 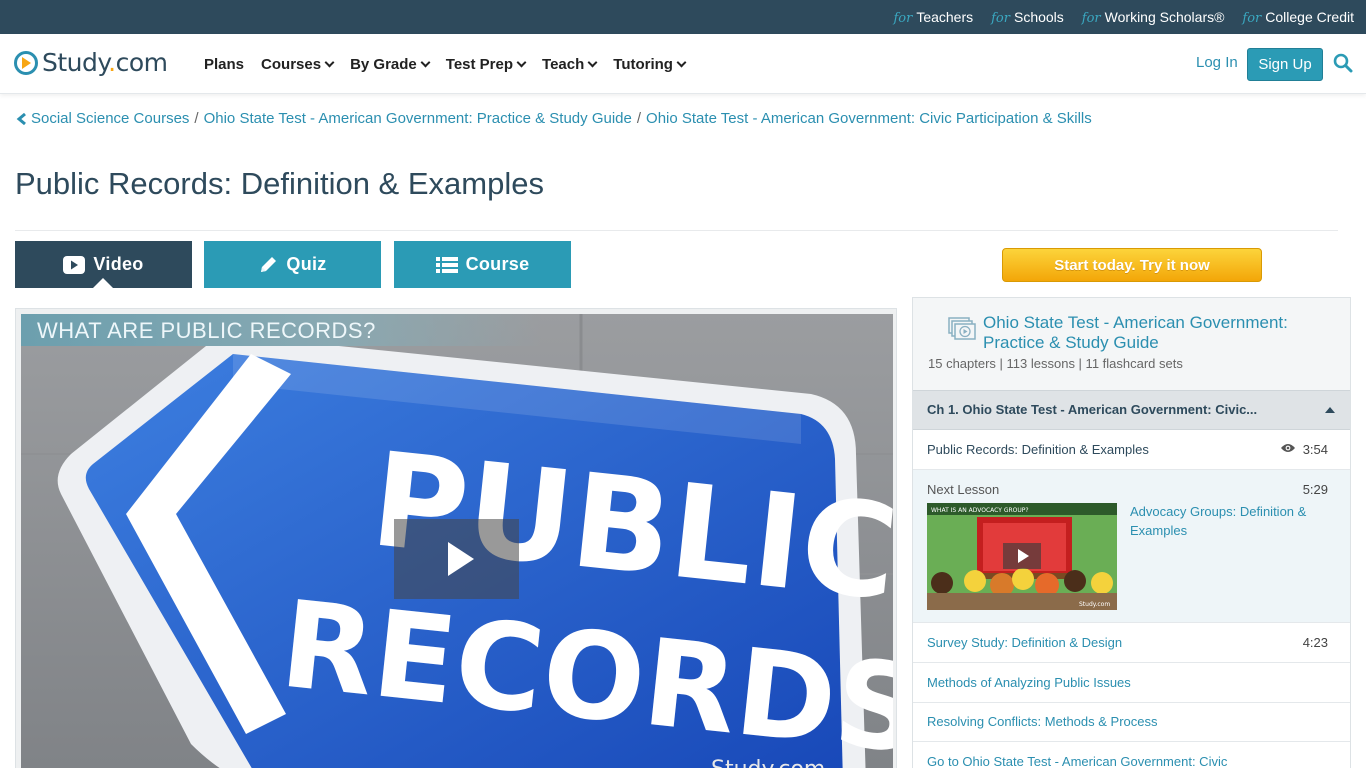 I want to click on tab-quiz: Quiz, so click(x=292, y=264).